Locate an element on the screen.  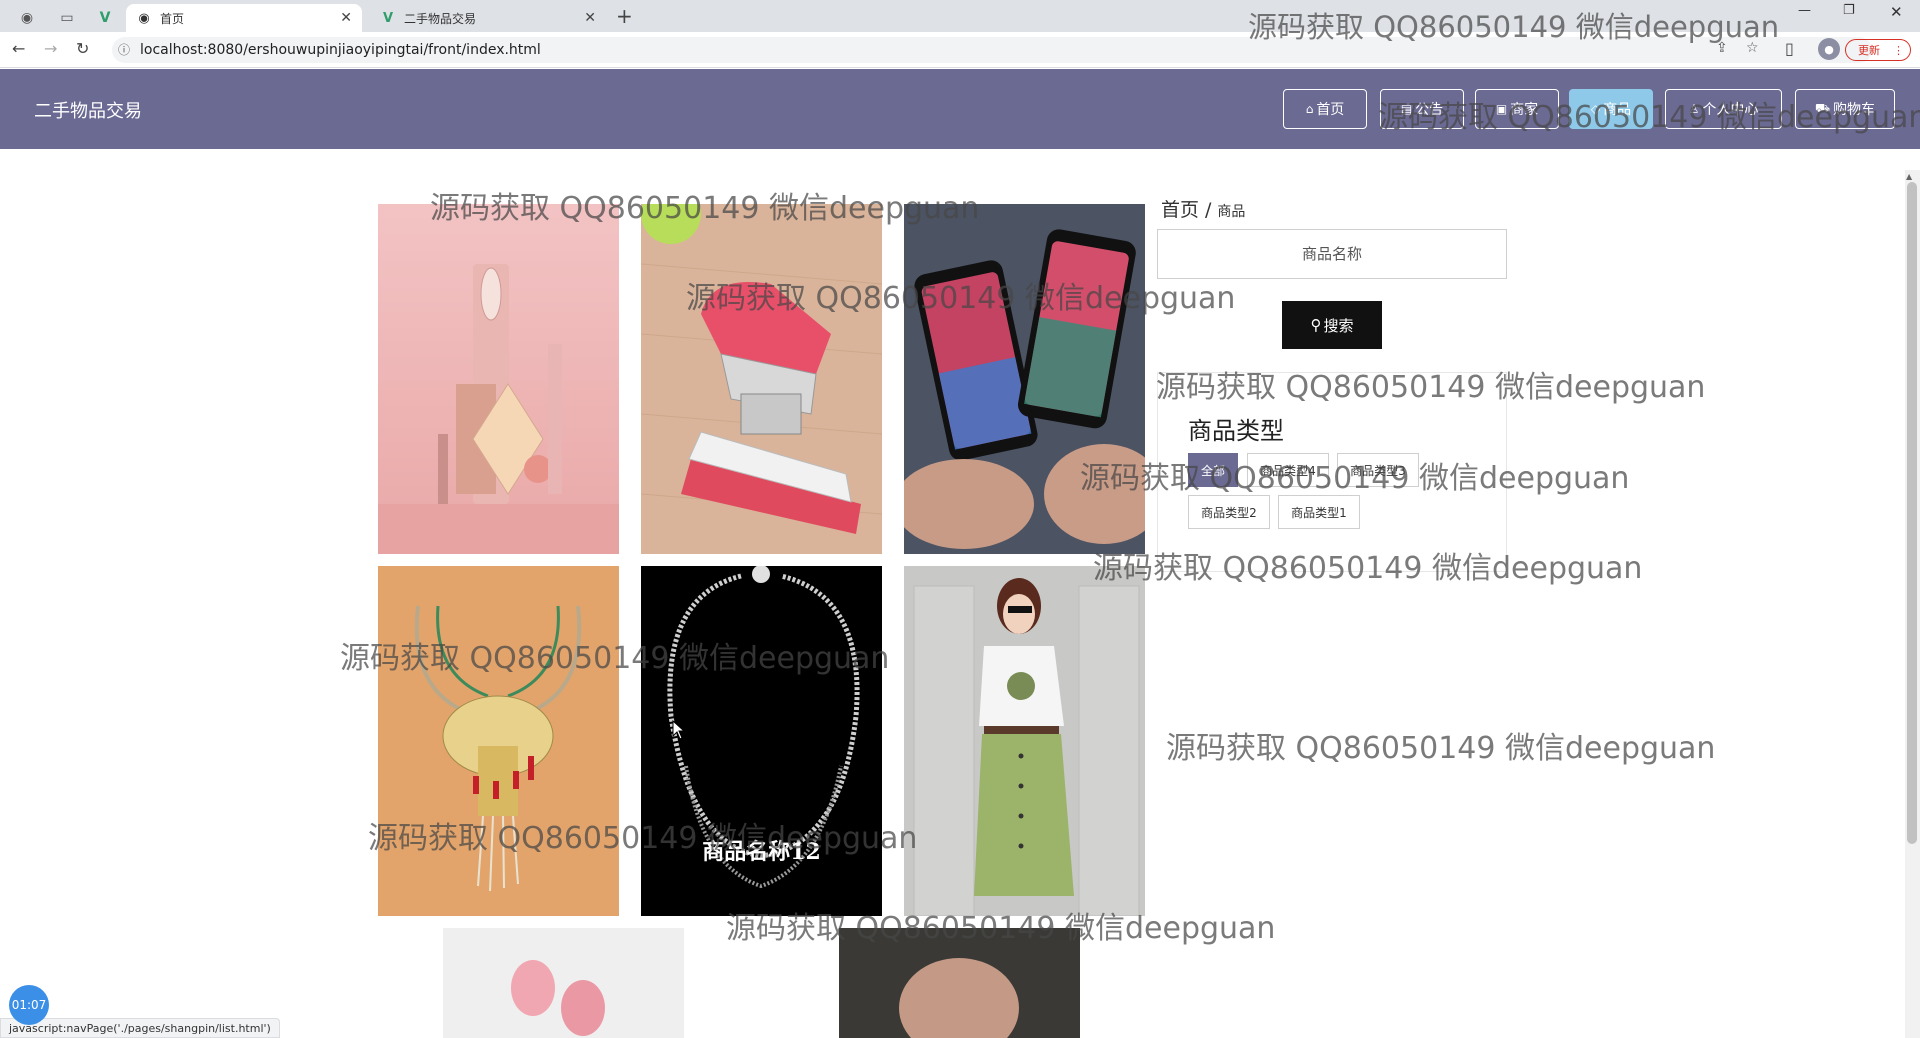
product-image-cosmetics is located at coordinates (498, 379).